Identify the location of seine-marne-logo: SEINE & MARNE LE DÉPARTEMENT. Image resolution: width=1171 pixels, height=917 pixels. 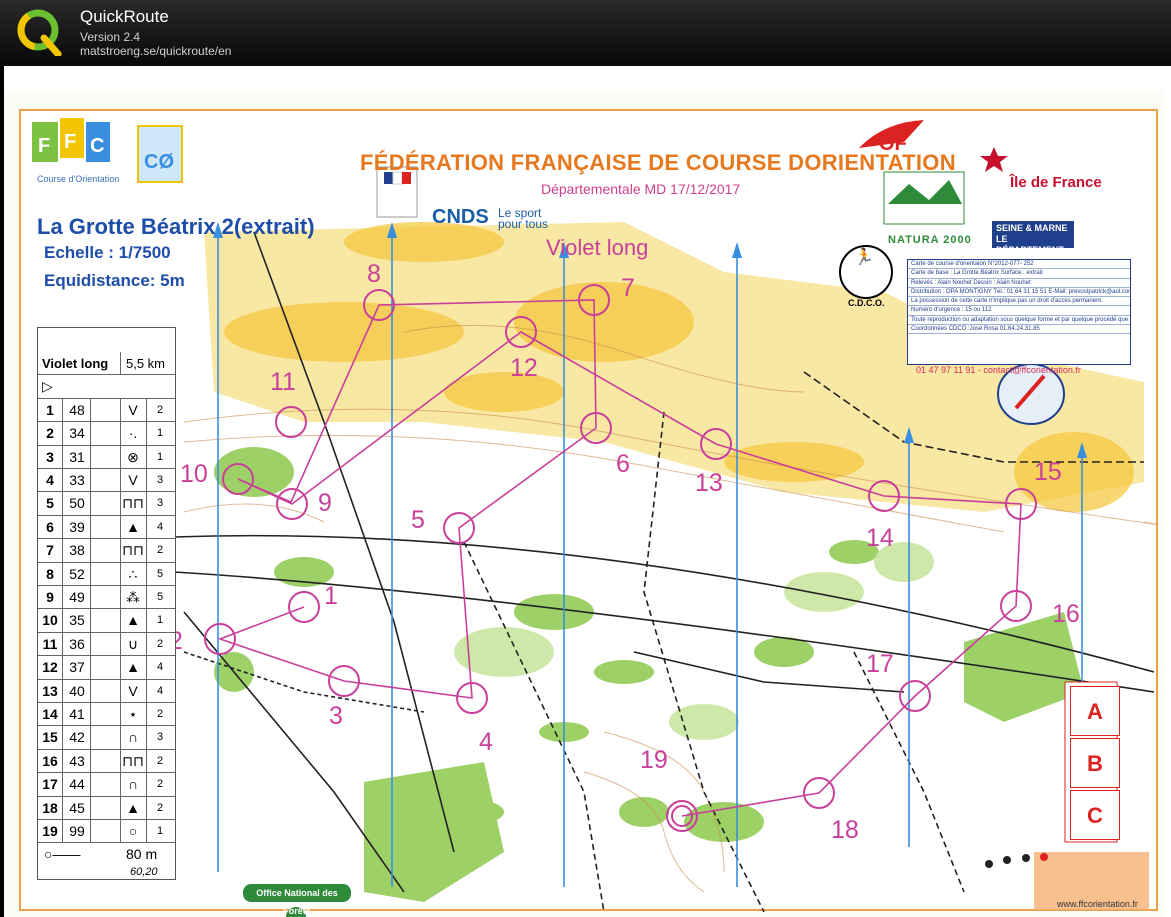
(1033, 238).